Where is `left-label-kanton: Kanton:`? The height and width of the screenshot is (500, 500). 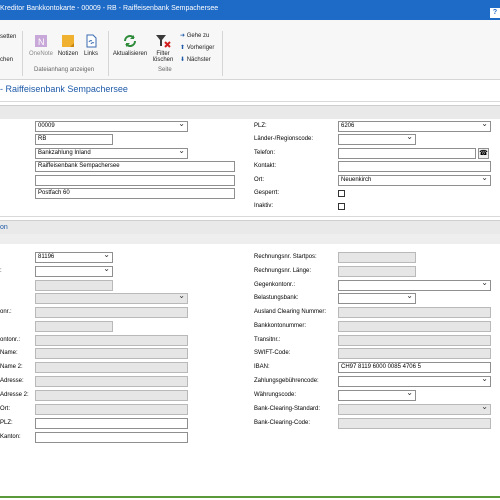 left-label-kanton: Kanton: is located at coordinates (10, 437).